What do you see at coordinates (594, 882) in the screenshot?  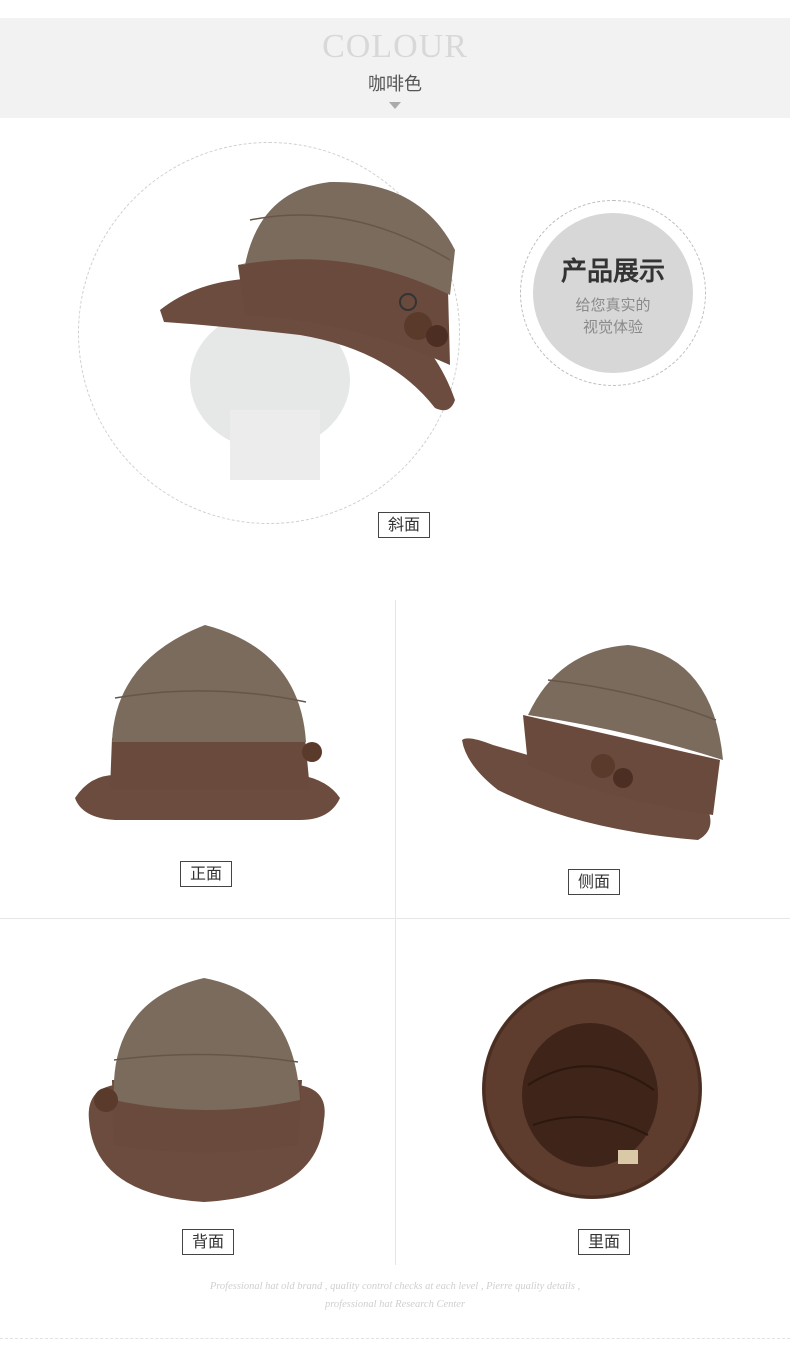 I see `label-side: 侧面` at bounding box center [594, 882].